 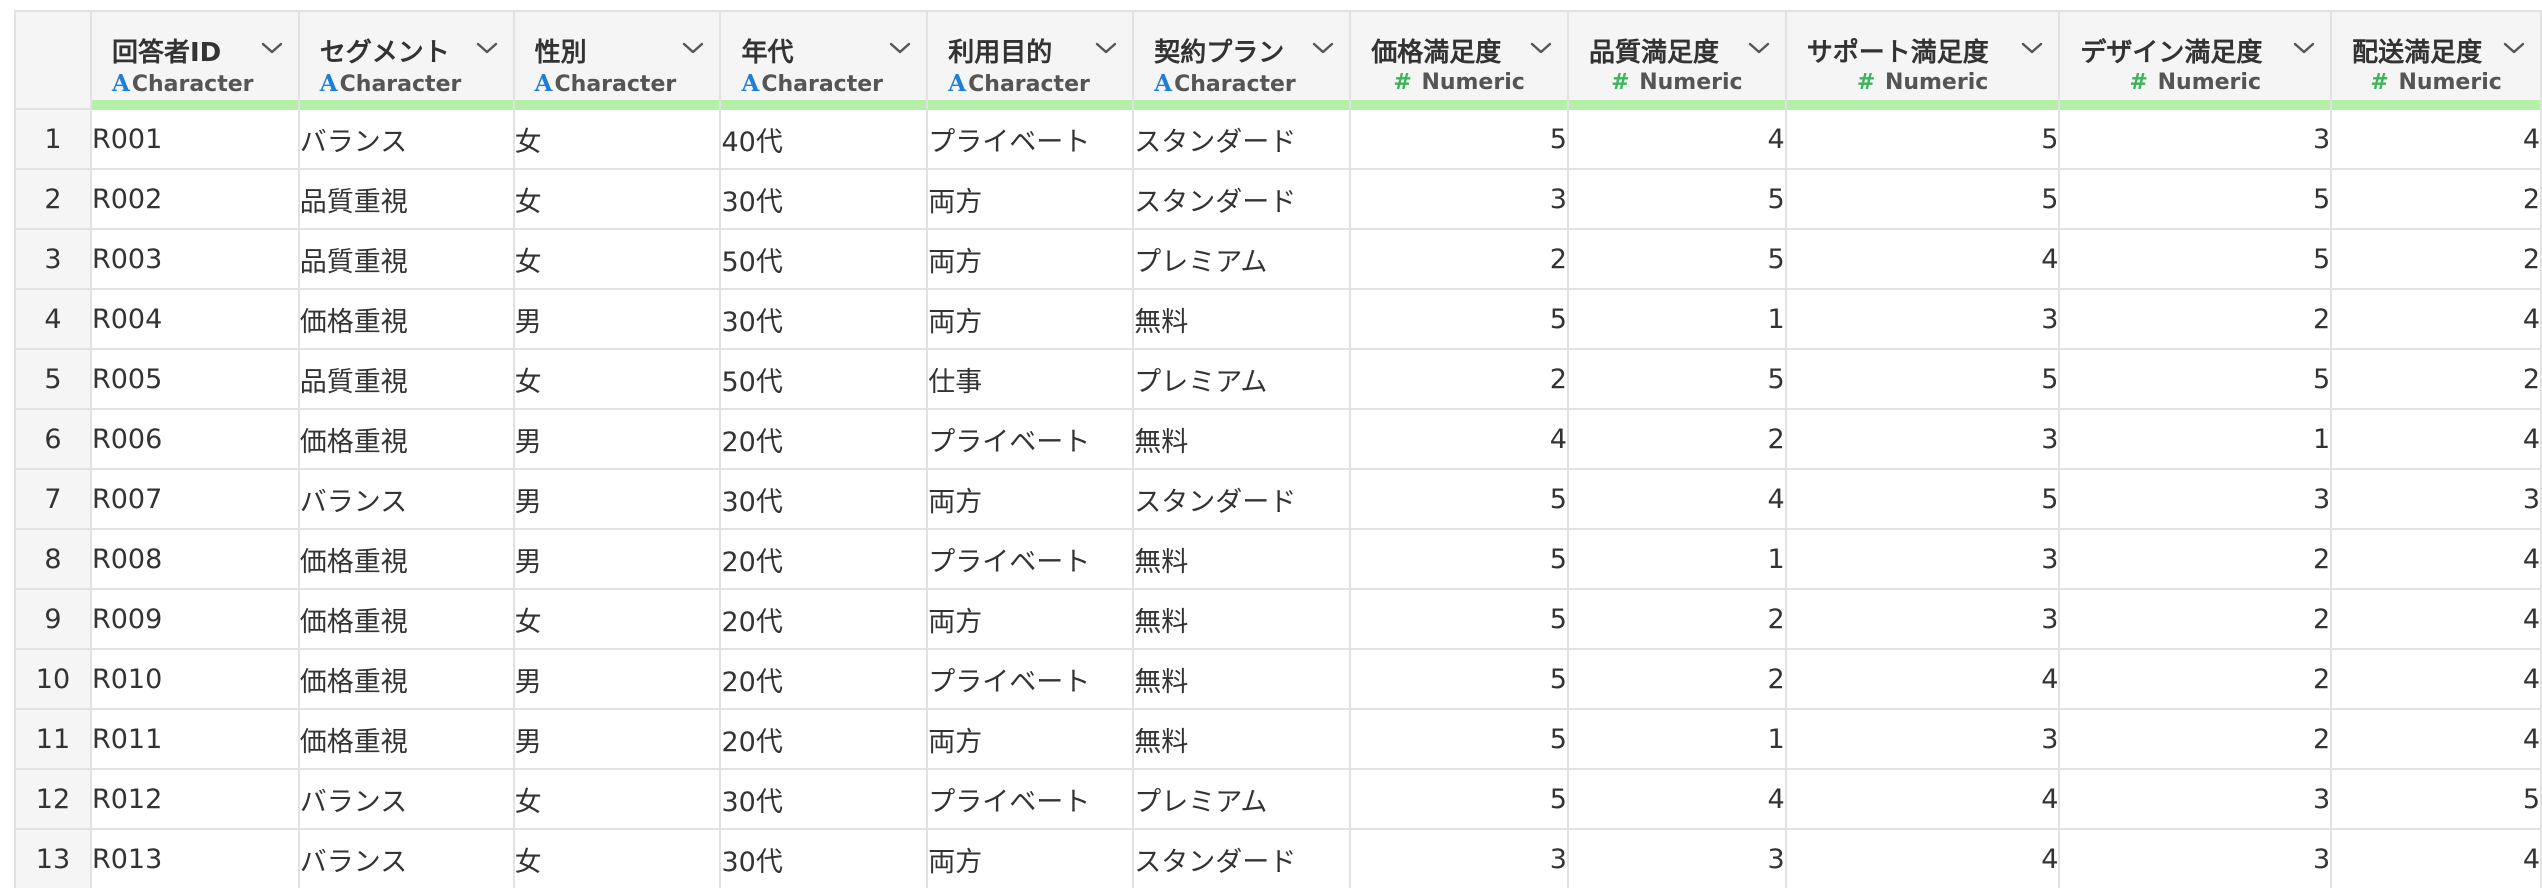 What do you see at coordinates (2436, 60) in the screenshot?
I see `column-header: 配送満足度 # Numeric` at bounding box center [2436, 60].